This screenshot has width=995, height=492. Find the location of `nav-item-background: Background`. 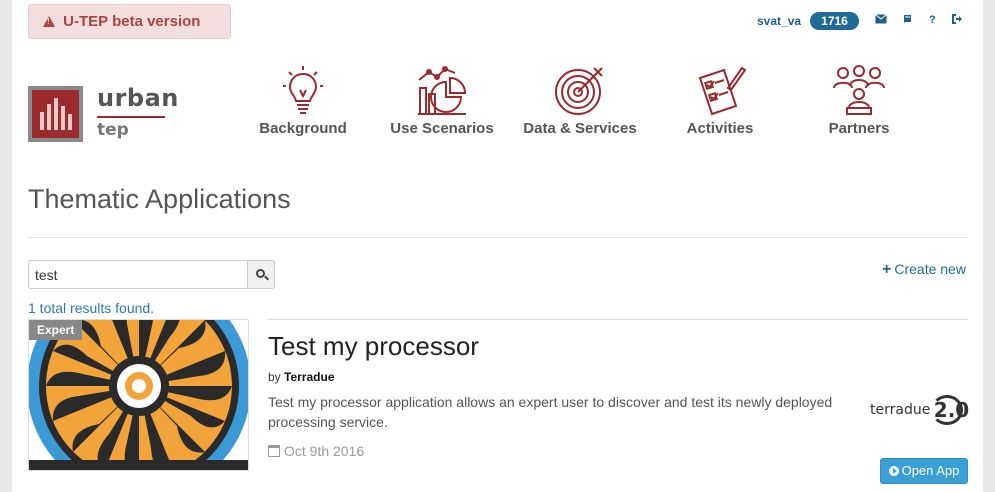

nav-item-background: Background is located at coordinates (303, 100).